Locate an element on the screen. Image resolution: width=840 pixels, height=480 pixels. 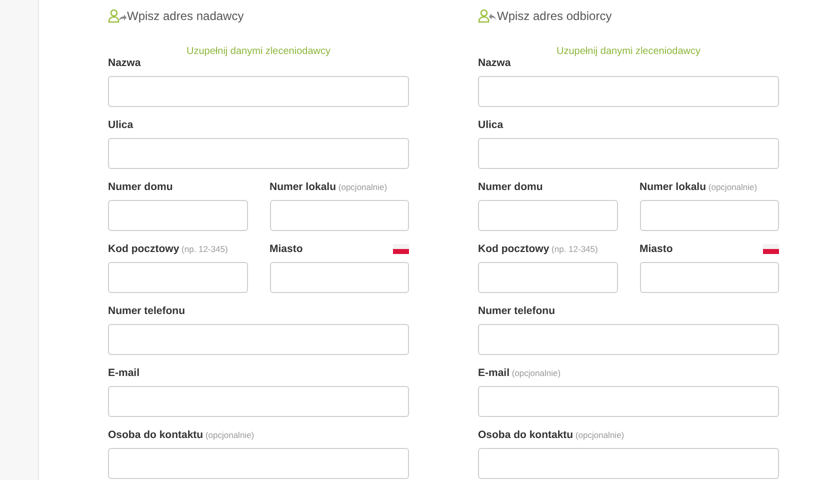
field-label: E-mail (opcjonalnie) is located at coordinates (519, 373).